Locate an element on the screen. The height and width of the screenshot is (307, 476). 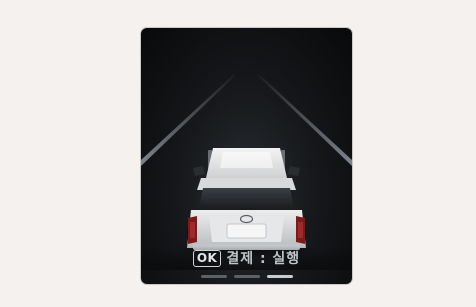
confirm-prompt: OK 결제 : 실행 is located at coordinates (246, 258).